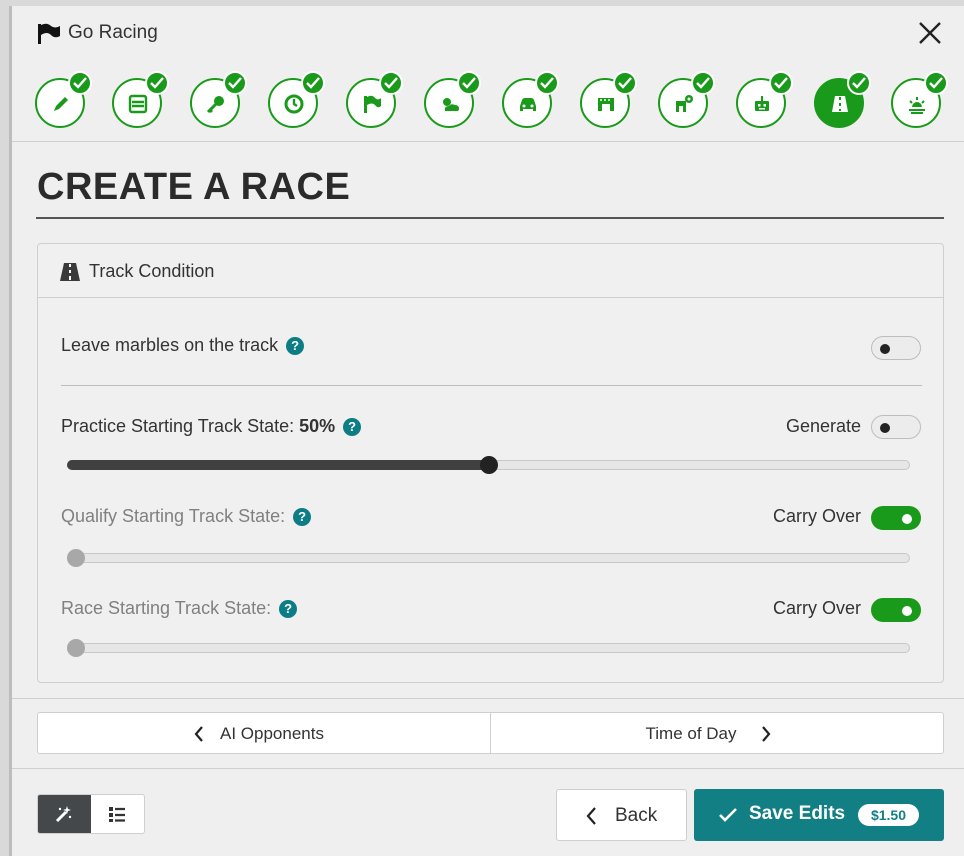 This screenshot has width=964, height=856. What do you see at coordinates (61, 104) in the screenshot?
I see `pencil-icon` at bounding box center [61, 104].